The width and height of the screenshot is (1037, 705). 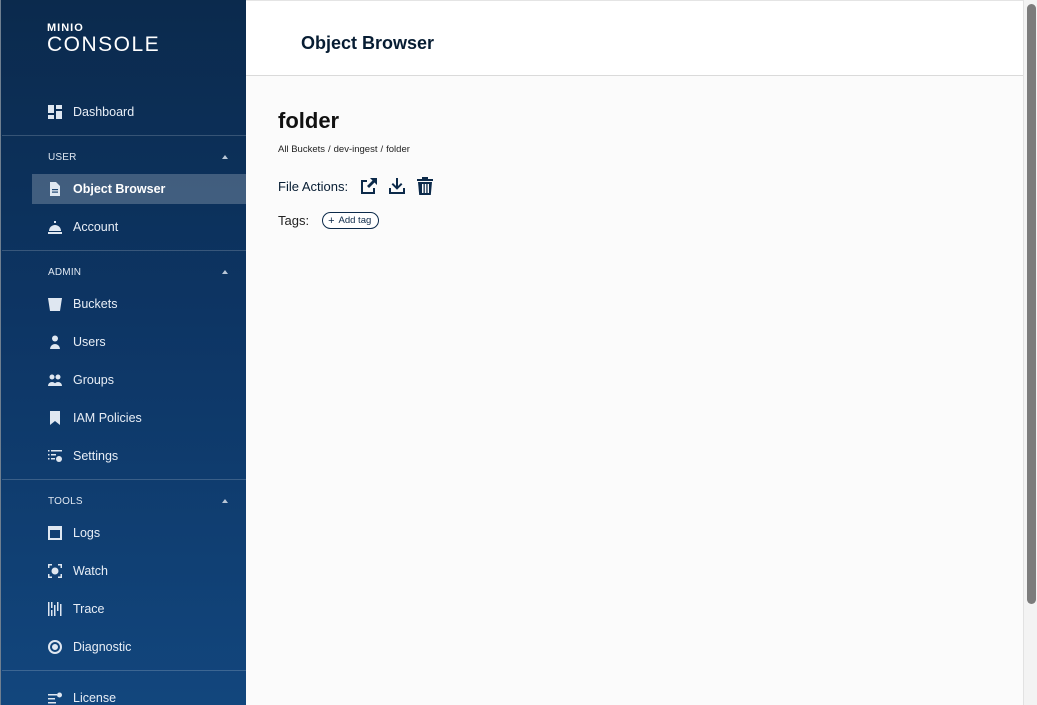 I want to click on license-icon, so click(x=55, y=698).